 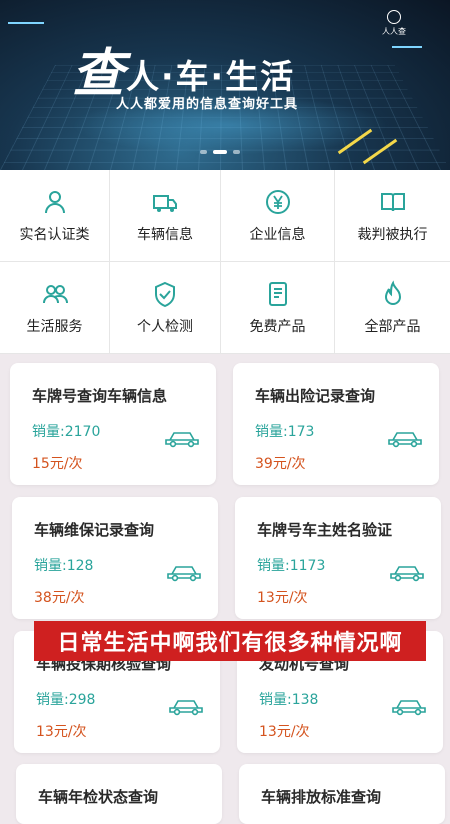 I want to click on product-price: 15元/次, so click(x=57, y=464).